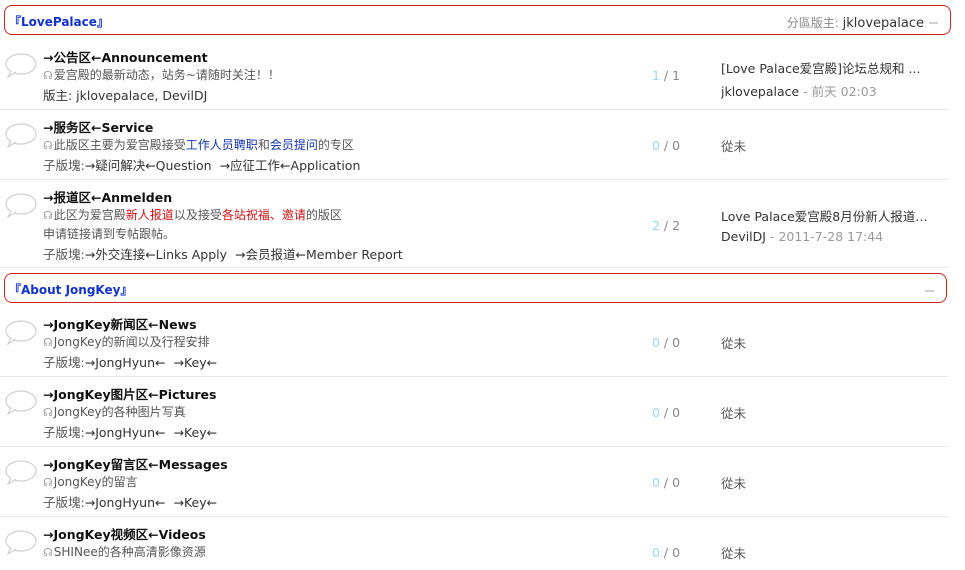 This screenshot has height=570, width=965. What do you see at coordinates (131, 342) in the screenshot?
I see `forum-description-text: JongKey的新闻以及行程安排` at bounding box center [131, 342].